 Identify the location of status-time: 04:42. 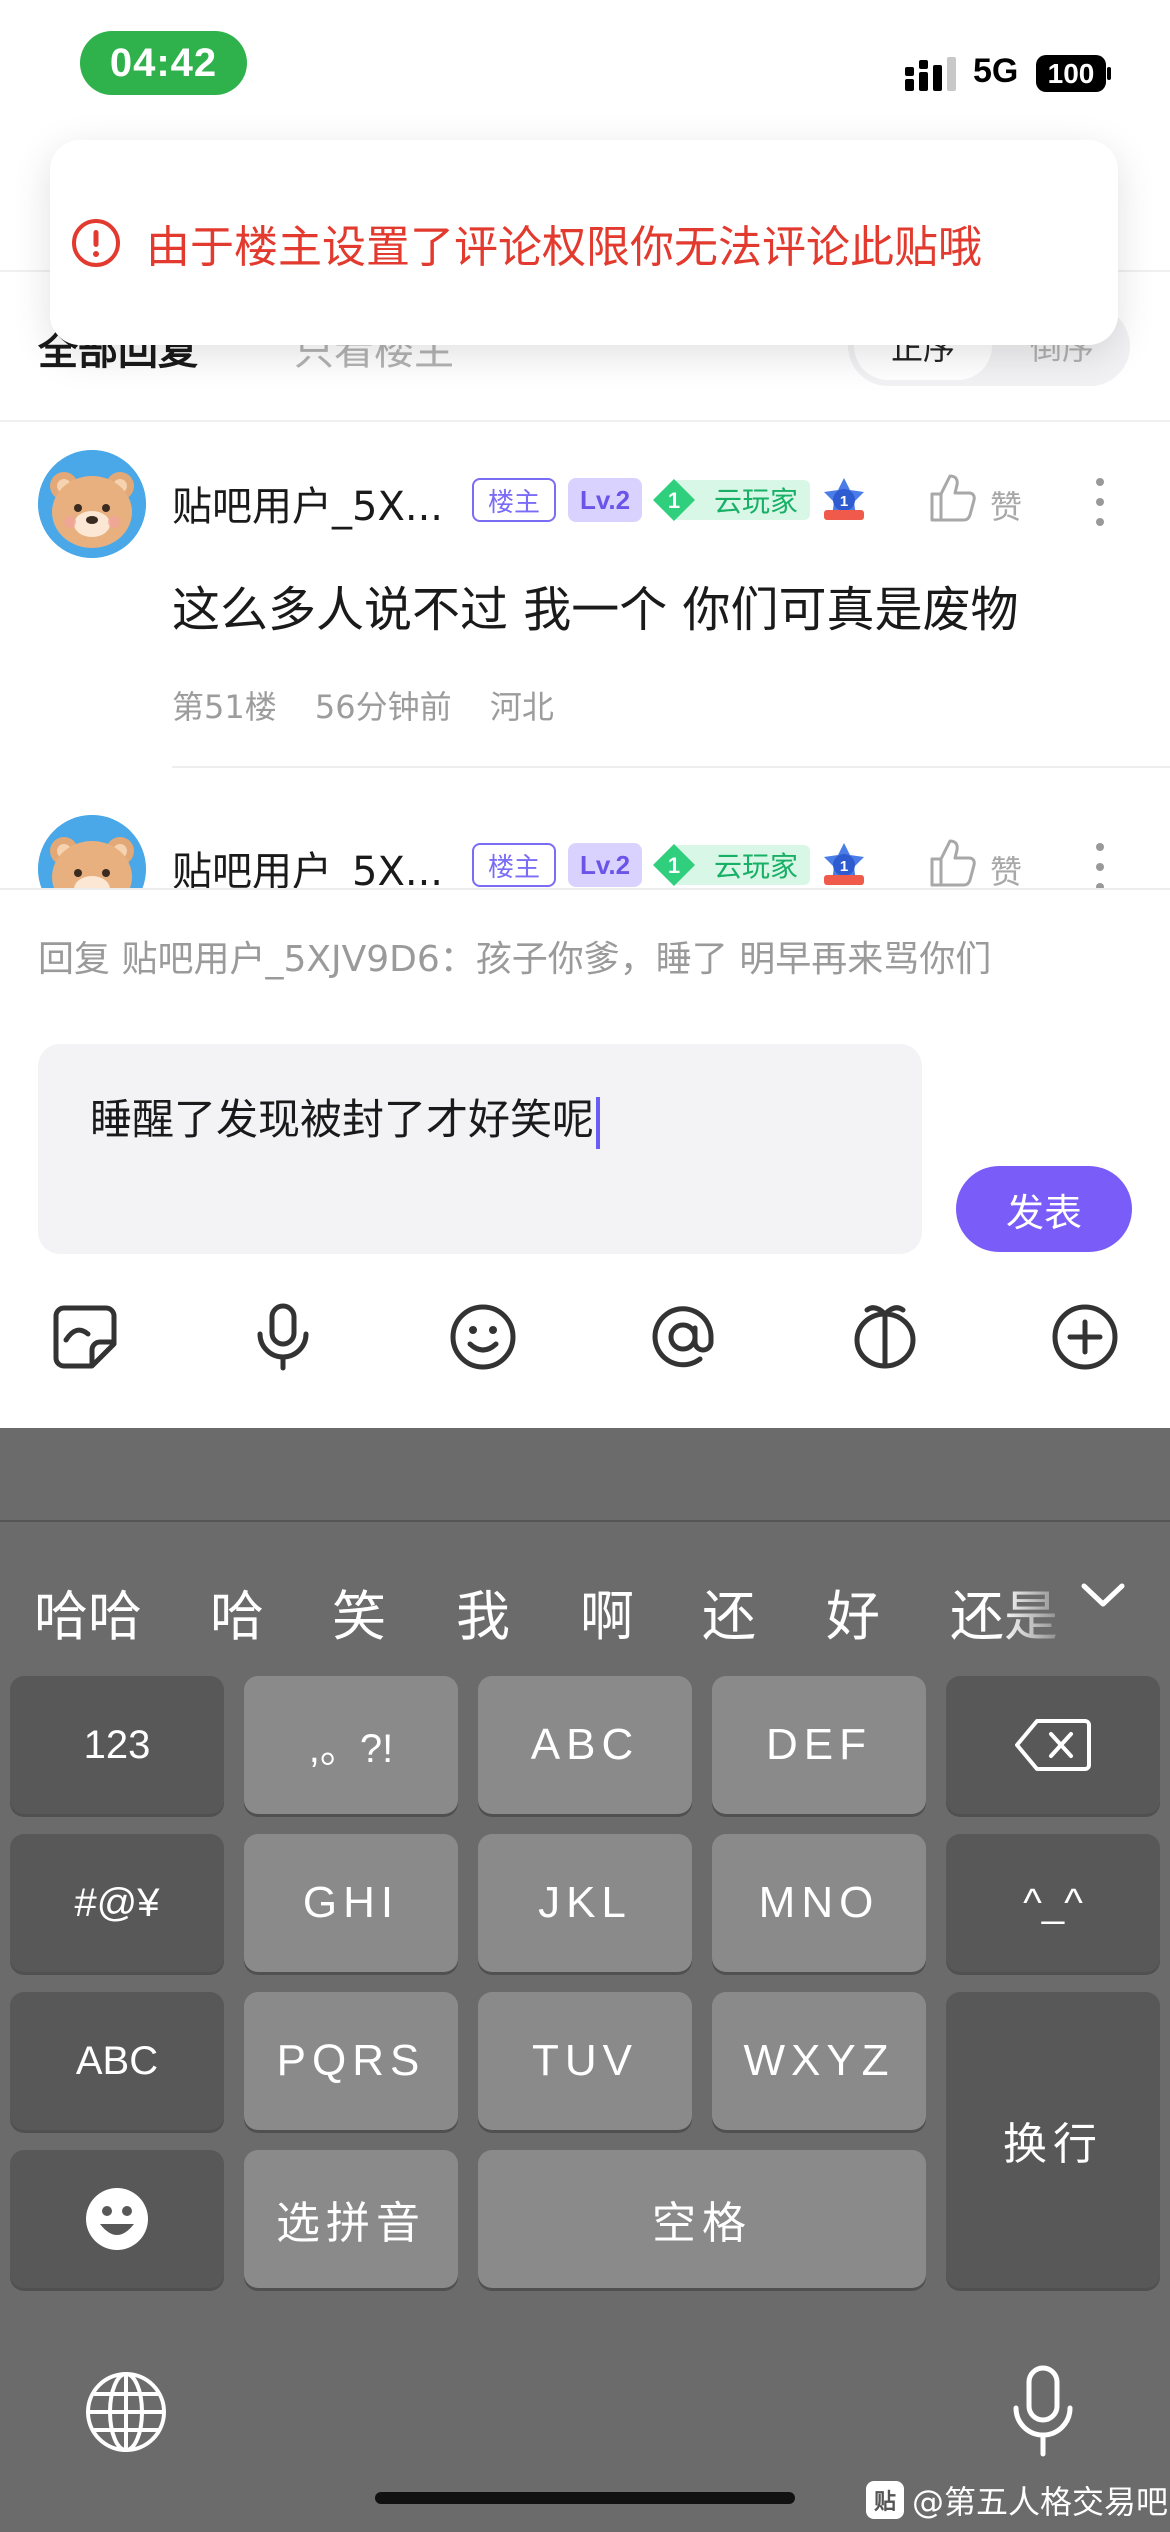
(163, 63).